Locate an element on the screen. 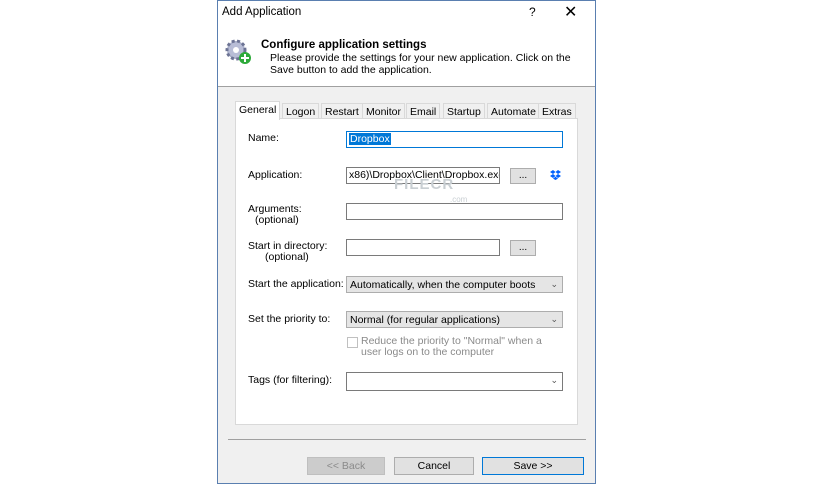  watermark-sub: .com is located at coordinates (459, 199).